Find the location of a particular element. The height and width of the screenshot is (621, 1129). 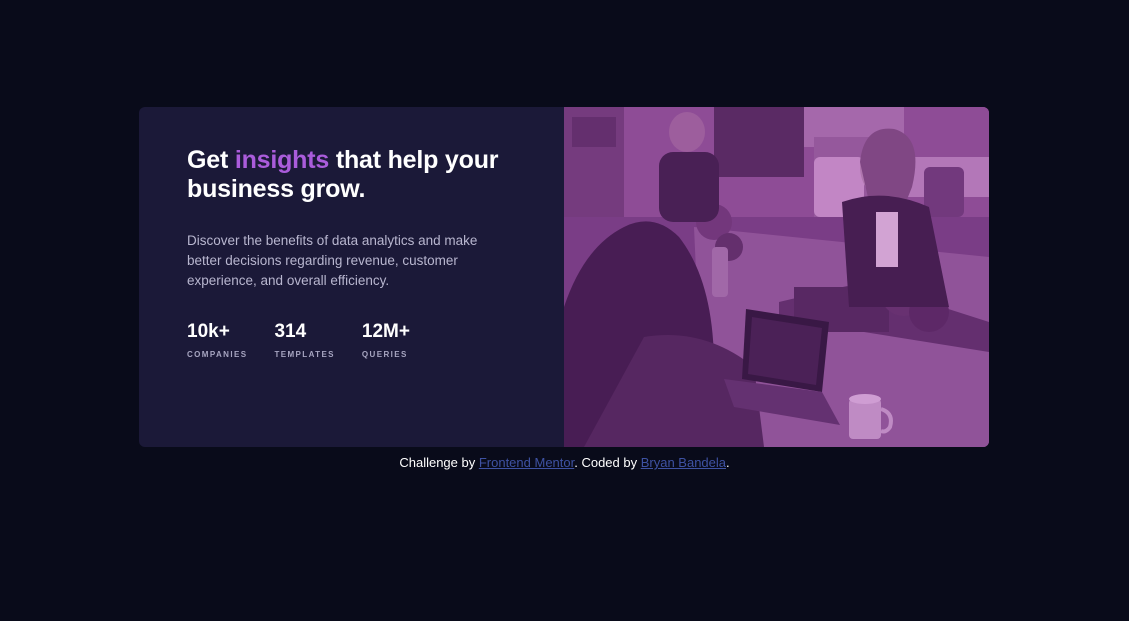

stat-value: 12M+ is located at coordinates (385, 331).